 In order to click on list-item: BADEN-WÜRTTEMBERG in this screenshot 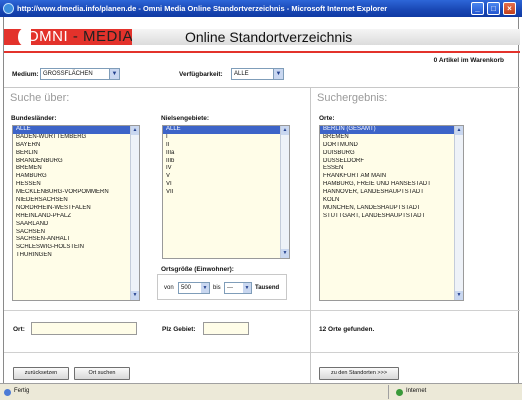, I will do `click(76, 138)`.